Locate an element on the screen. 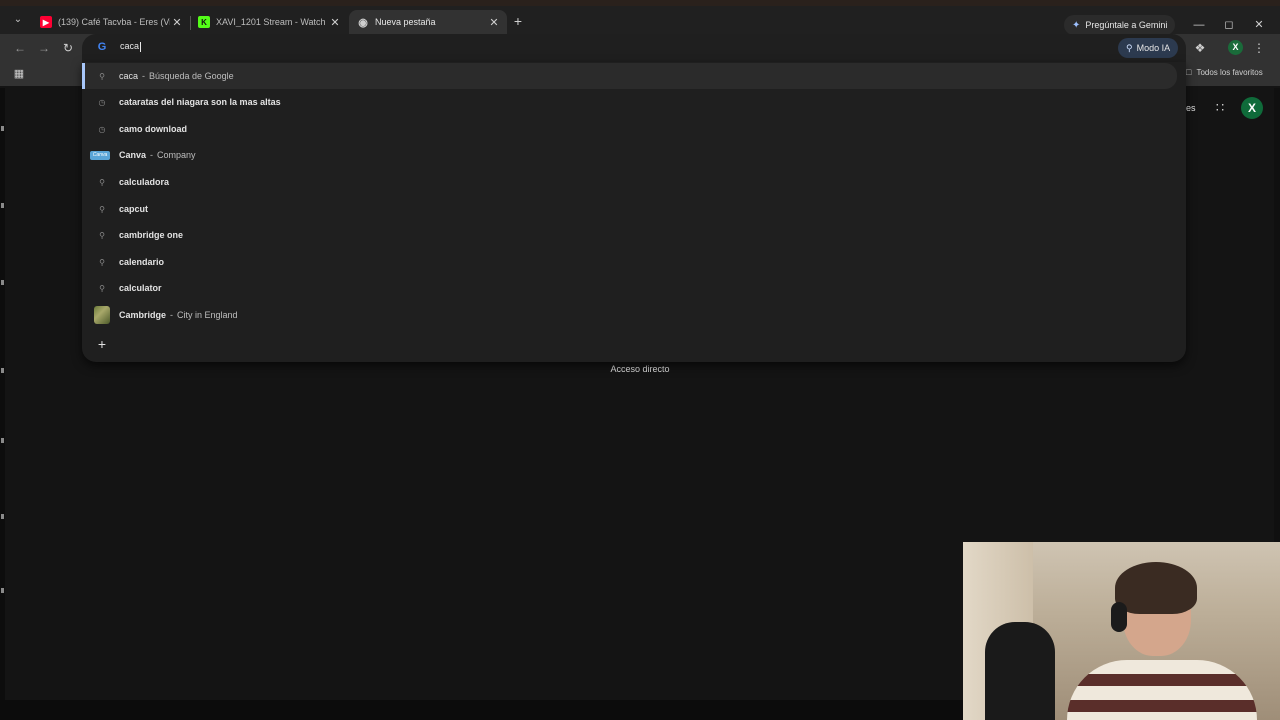  shortcut-label: Acceso directo is located at coordinates (640, 369).